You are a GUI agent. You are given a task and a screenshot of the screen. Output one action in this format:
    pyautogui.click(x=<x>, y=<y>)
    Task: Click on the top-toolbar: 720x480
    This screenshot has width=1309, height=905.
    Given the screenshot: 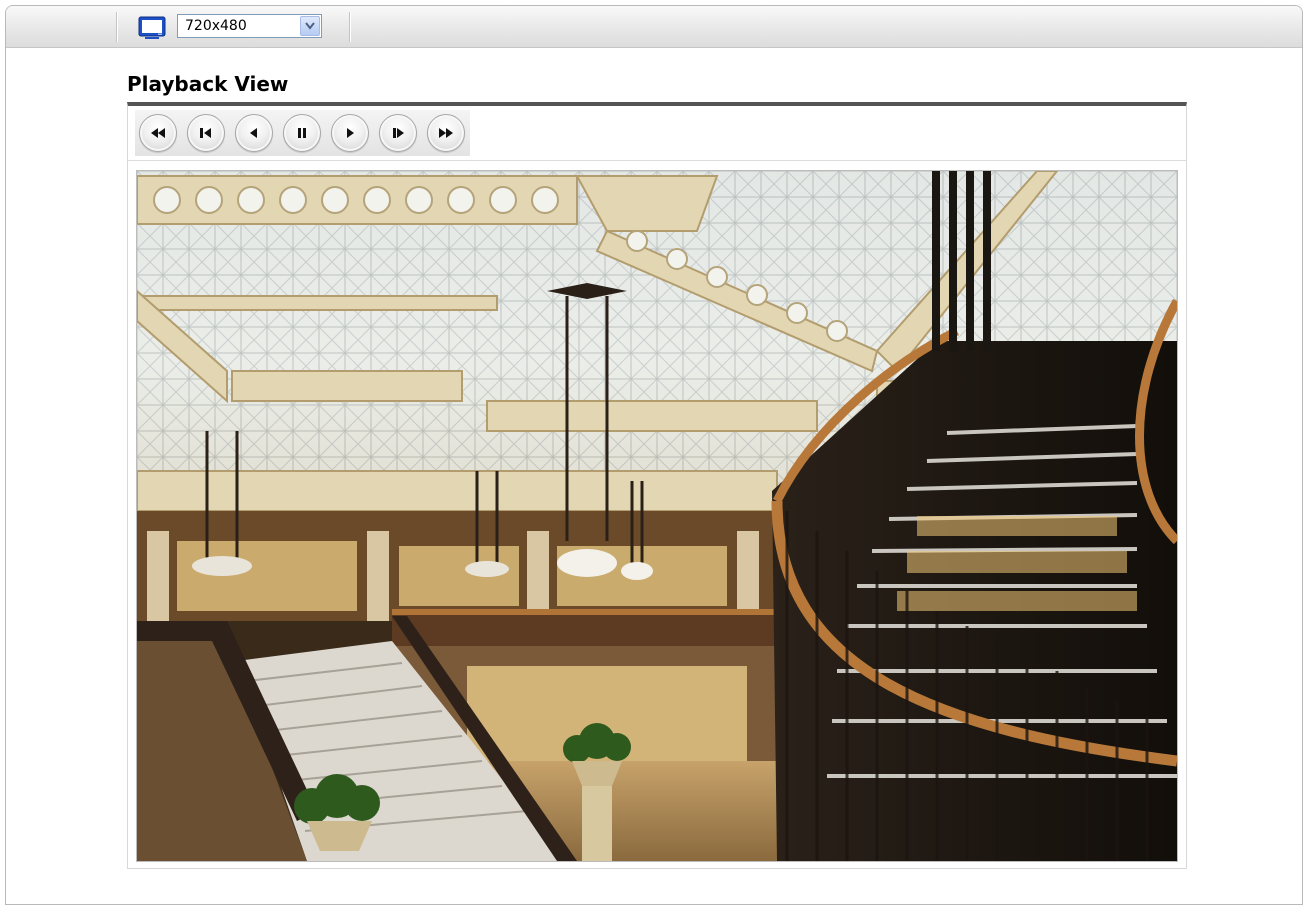 What is the action you would take?
    pyautogui.click(x=654, y=27)
    